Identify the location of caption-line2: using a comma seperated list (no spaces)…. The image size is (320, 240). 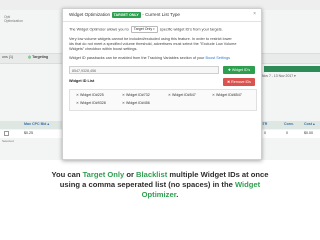
(160, 185).